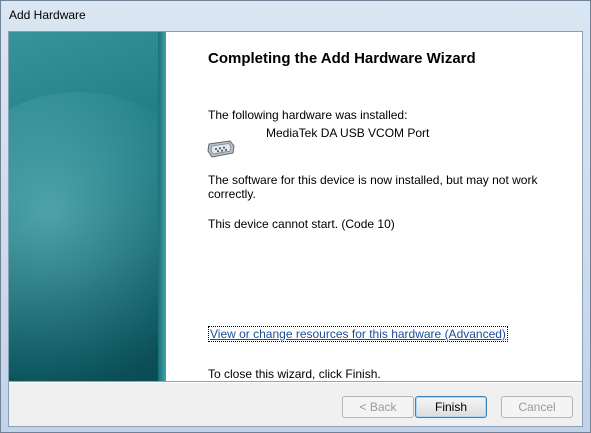  Describe the element at coordinates (162, 206) in the screenshot. I see `banner-edge-strip` at that location.